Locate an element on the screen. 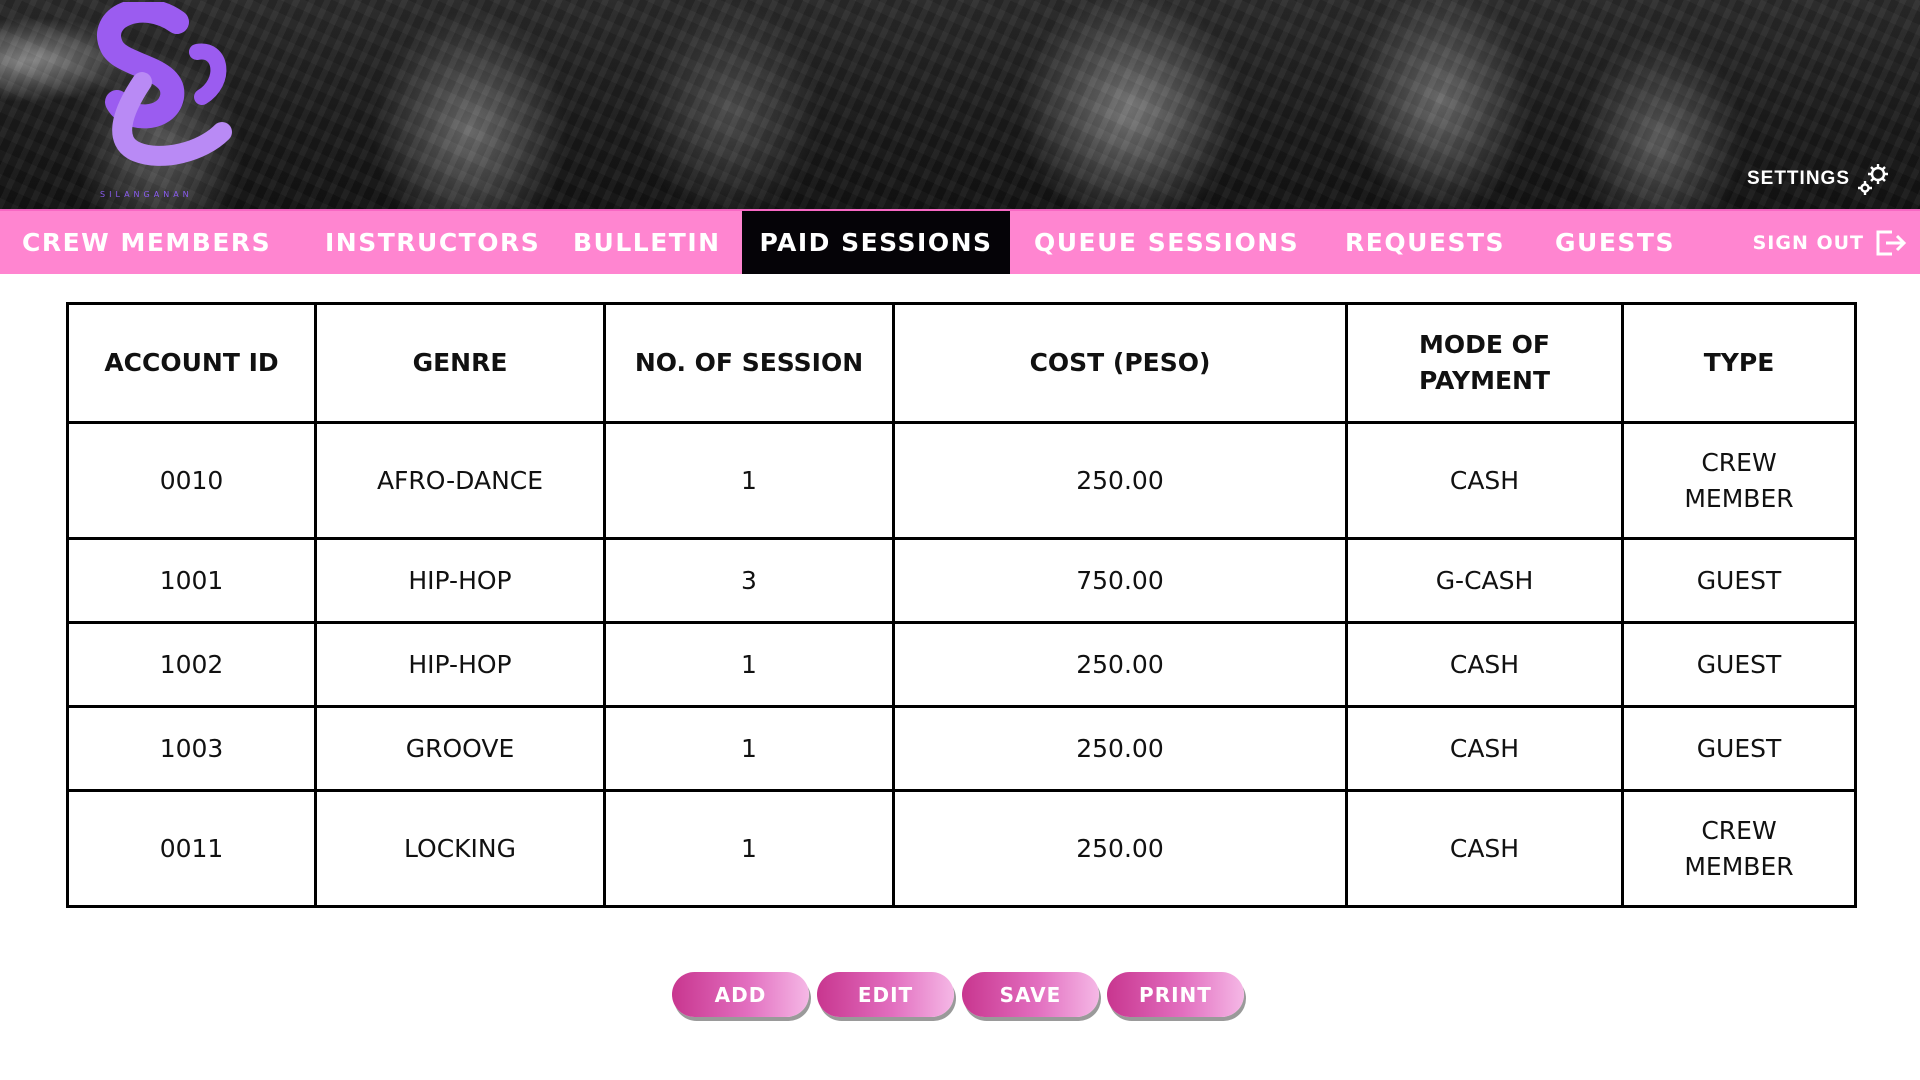 The width and height of the screenshot is (1920, 1080). column-header-mode-of-payment: MODE OF PAYMENT is located at coordinates (1484, 363).